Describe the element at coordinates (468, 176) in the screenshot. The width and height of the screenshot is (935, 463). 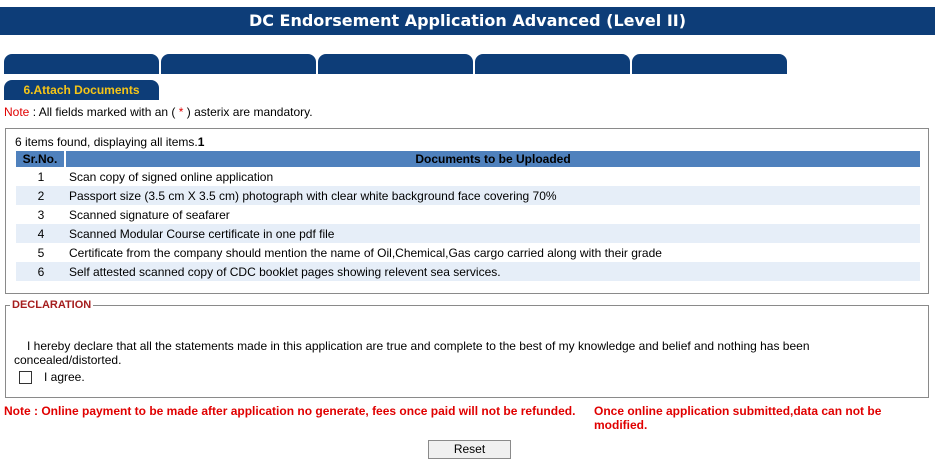
I see `table-row: 1 Scan copy of signed online application` at that location.